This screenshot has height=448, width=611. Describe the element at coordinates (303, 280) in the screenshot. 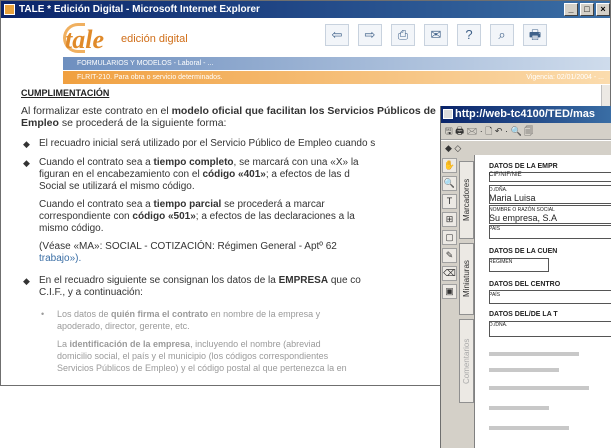

I see `item-bold: EMPRESA` at that location.